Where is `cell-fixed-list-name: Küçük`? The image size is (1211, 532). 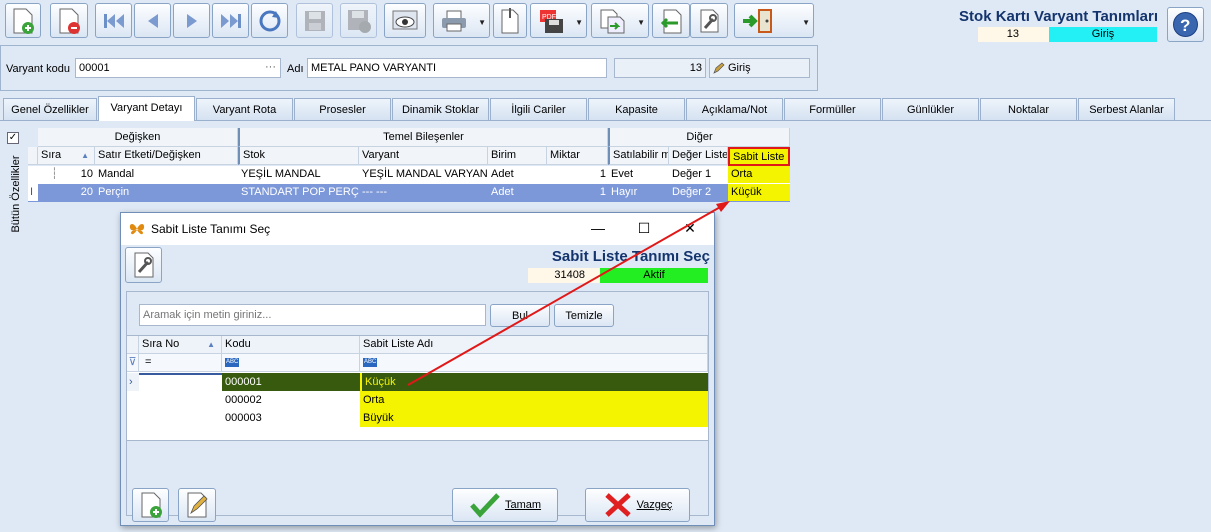 cell-fixed-list-name: Küçük is located at coordinates (534, 382).